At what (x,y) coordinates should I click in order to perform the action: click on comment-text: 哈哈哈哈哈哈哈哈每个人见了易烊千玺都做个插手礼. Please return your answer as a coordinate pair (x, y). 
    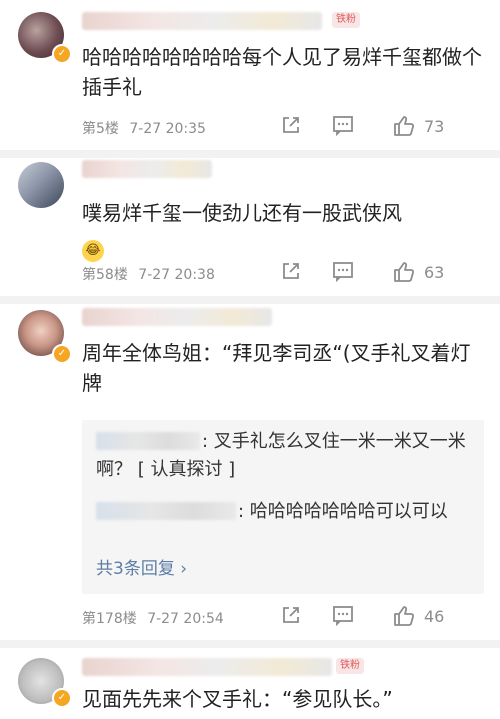
    Looking at the image, I should click on (282, 72).